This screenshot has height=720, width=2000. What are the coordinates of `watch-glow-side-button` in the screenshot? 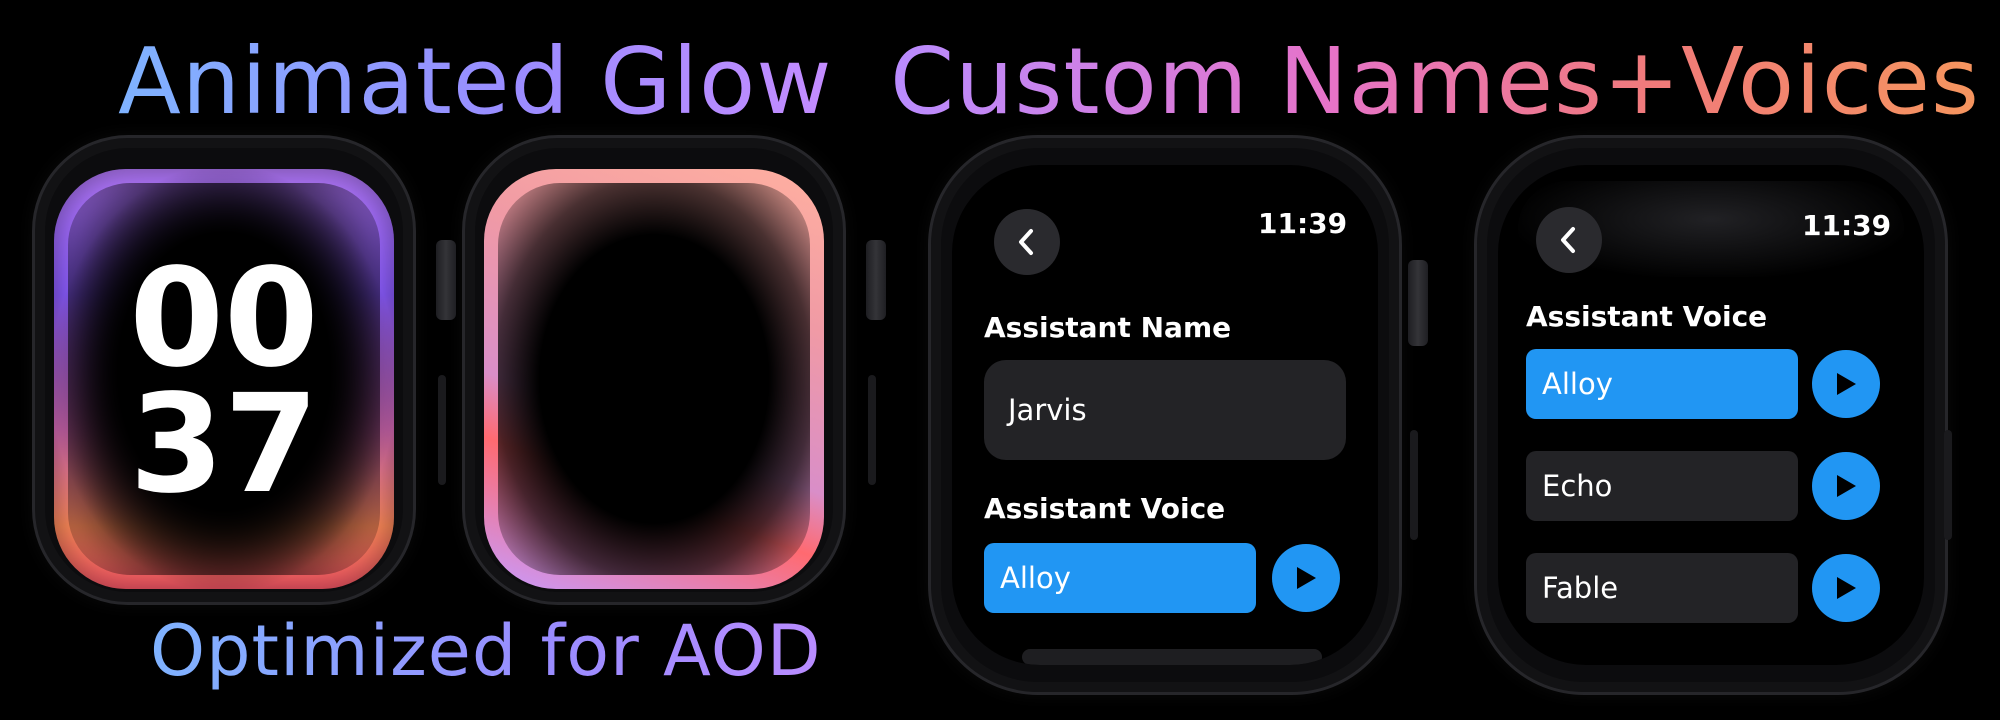 It's located at (442, 430).